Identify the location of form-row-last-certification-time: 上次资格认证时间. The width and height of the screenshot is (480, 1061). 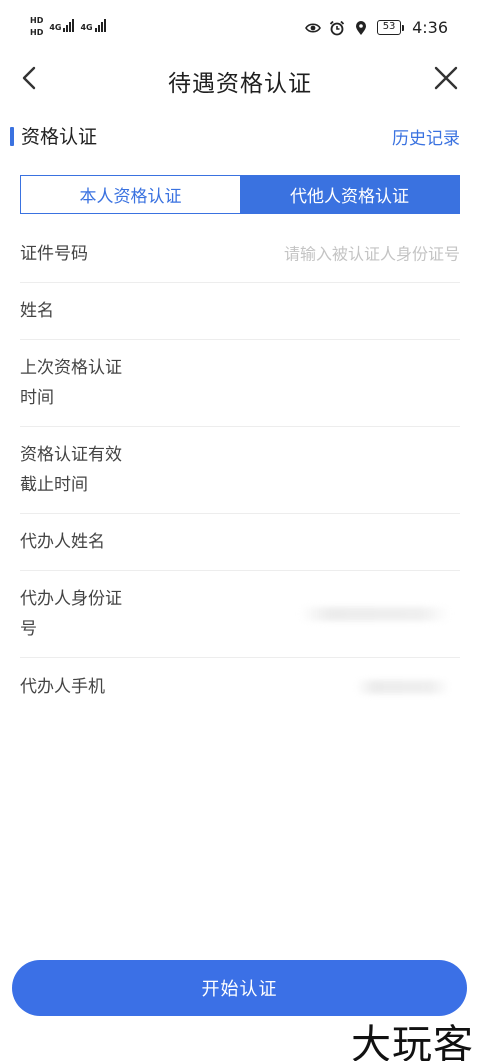
(240, 383).